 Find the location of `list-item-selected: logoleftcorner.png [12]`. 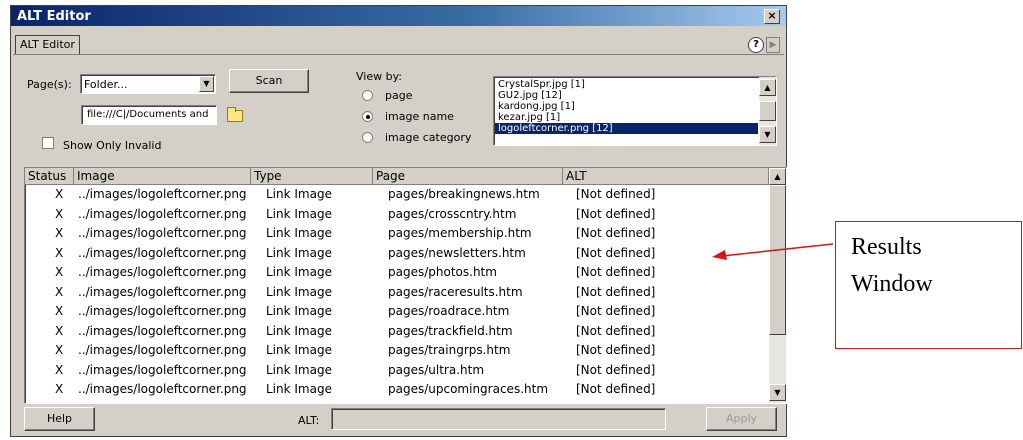

list-item-selected: logoleftcorner.png [12] is located at coordinates (626, 128).